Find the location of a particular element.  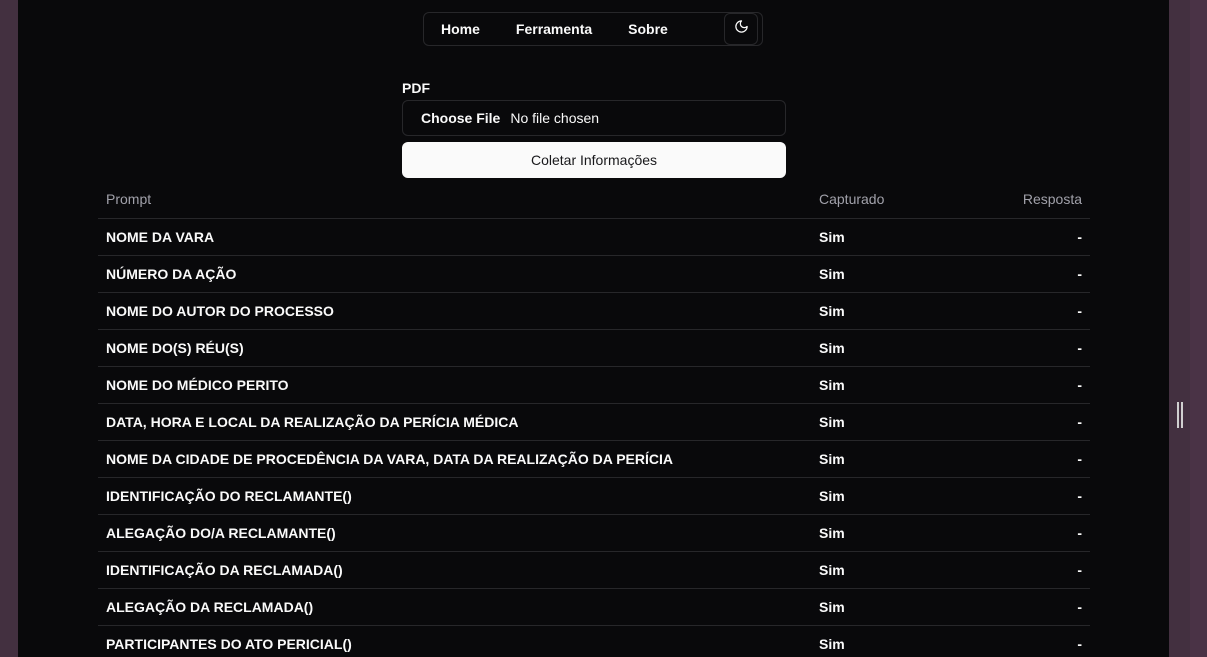

table-row: IDENTIFICAÇÃO DO RECLAMANTE() Sim - is located at coordinates (594, 496).